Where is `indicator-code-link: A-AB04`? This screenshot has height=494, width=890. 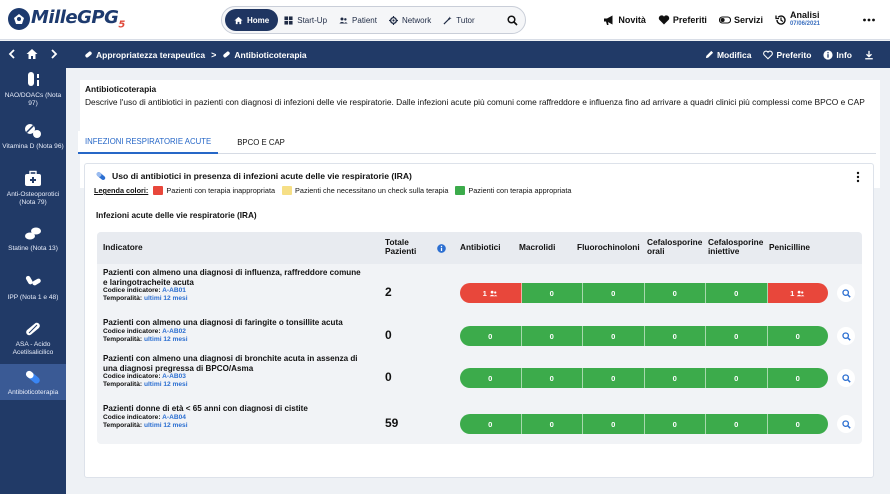 indicator-code-link: A-AB04 is located at coordinates (174, 417).